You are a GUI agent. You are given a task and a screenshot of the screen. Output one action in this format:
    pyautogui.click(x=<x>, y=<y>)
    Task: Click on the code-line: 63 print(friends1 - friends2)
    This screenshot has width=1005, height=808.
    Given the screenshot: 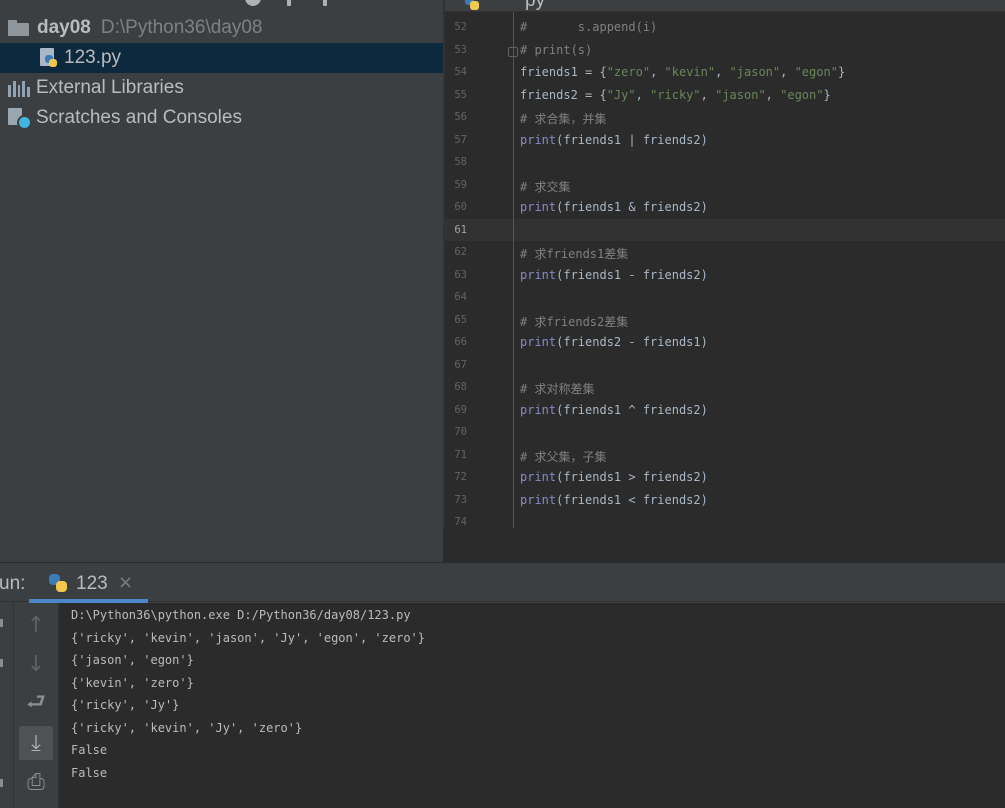 What is the action you would take?
    pyautogui.click(x=725, y=275)
    